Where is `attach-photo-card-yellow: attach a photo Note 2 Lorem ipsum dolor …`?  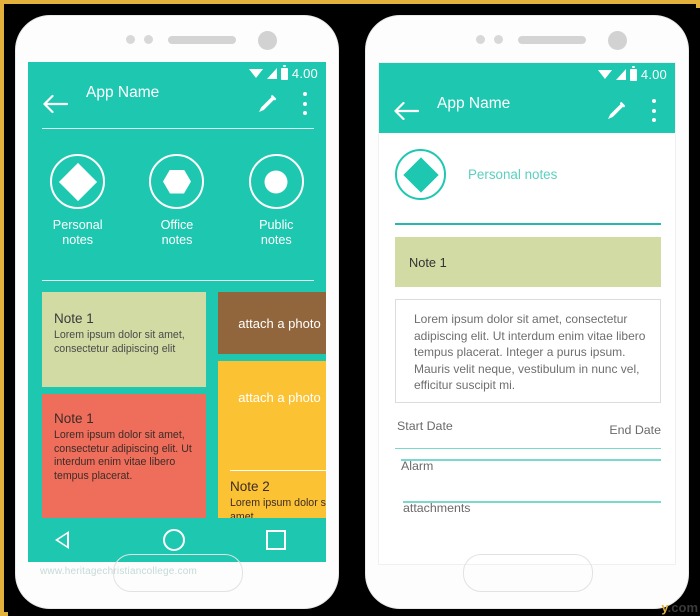 attach-photo-card-yellow: attach a photo Note 2 Lorem ipsum dolor … is located at coordinates (272, 449).